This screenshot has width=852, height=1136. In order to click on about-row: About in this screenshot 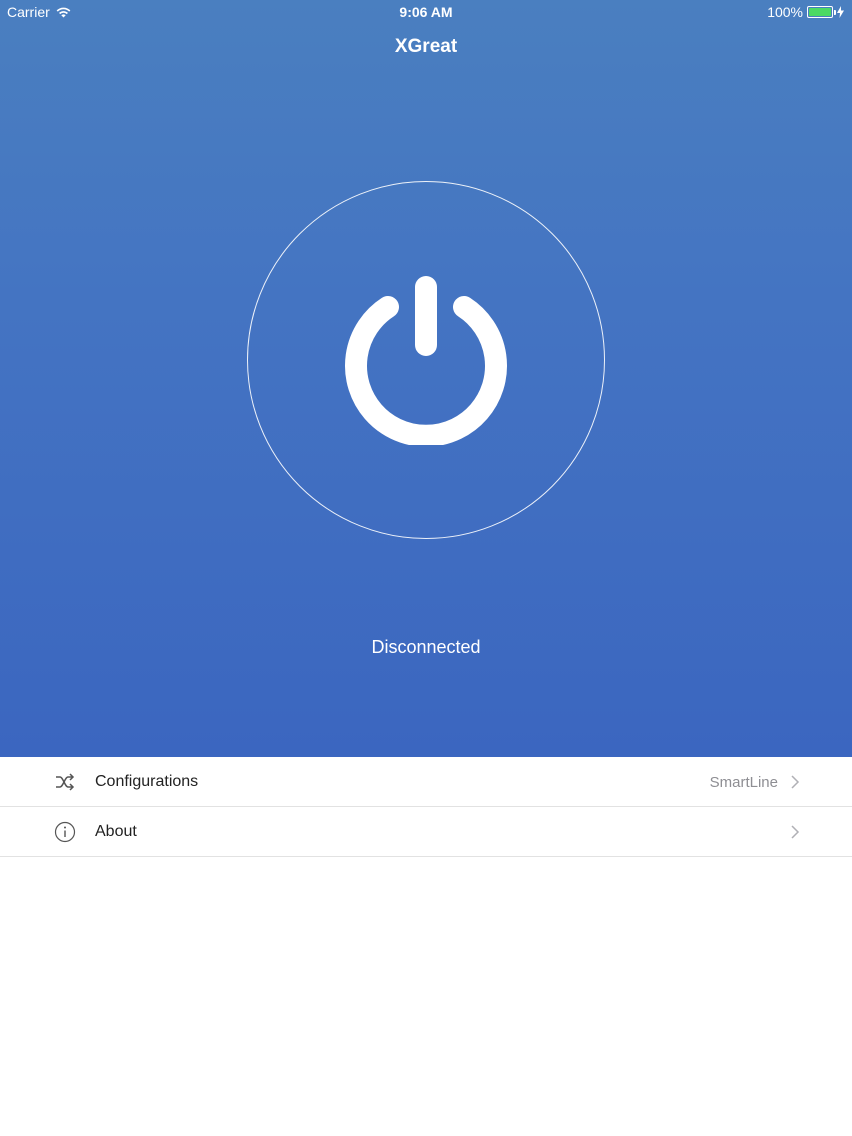, I will do `click(426, 832)`.